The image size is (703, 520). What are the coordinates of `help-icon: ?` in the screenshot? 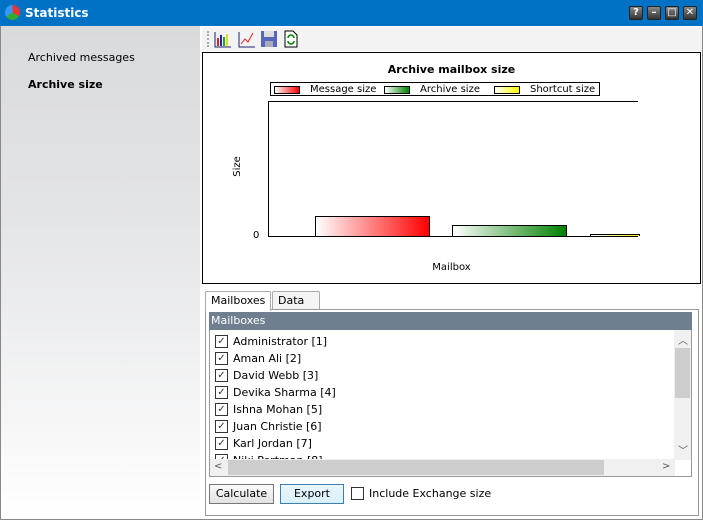 It's located at (636, 13).